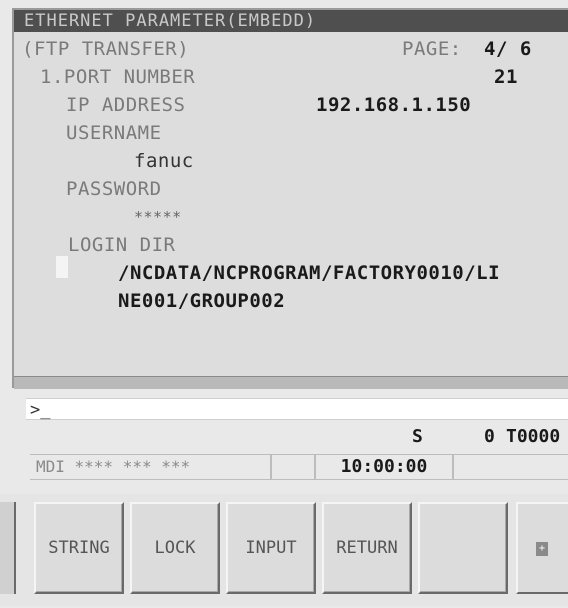 This screenshot has height=608, width=568. What do you see at coordinates (8, 548) in the screenshot?
I see `softkey-return-edge` at bounding box center [8, 548].